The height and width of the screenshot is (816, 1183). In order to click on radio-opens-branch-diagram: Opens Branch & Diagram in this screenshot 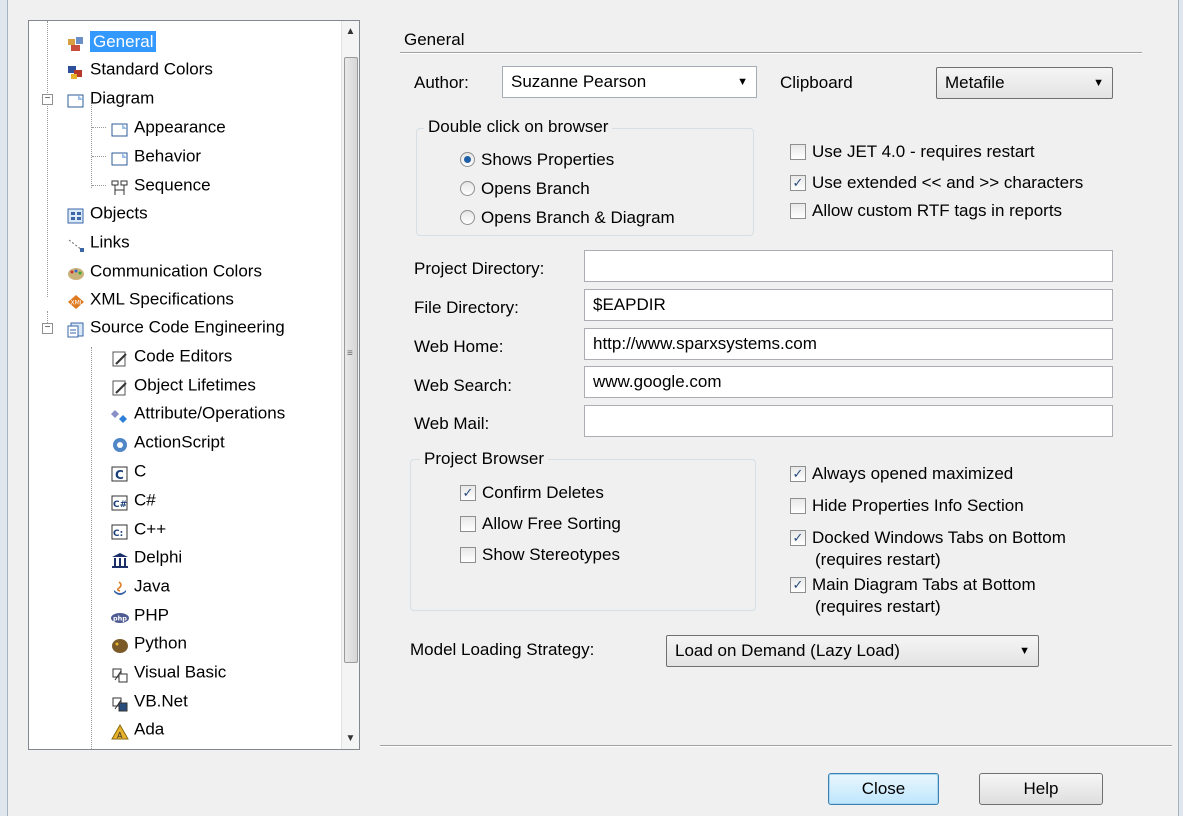, I will do `click(567, 218)`.